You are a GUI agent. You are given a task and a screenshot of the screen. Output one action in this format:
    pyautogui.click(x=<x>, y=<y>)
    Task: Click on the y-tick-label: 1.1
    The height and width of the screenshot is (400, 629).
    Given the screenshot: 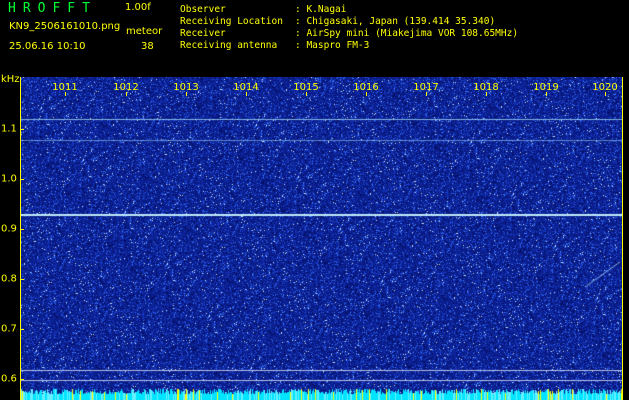 What is the action you would take?
    pyautogui.click(x=9, y=129)
    